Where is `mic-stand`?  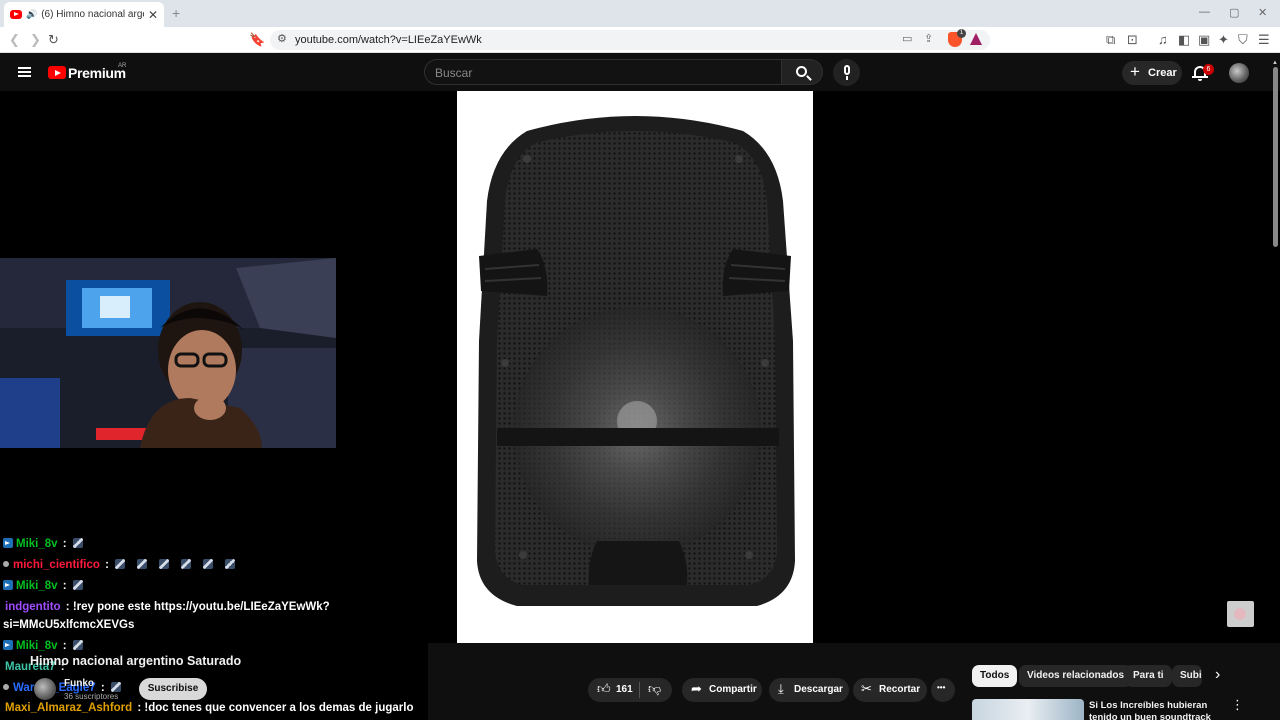
mic-stand is located at coordinates (847, 78).